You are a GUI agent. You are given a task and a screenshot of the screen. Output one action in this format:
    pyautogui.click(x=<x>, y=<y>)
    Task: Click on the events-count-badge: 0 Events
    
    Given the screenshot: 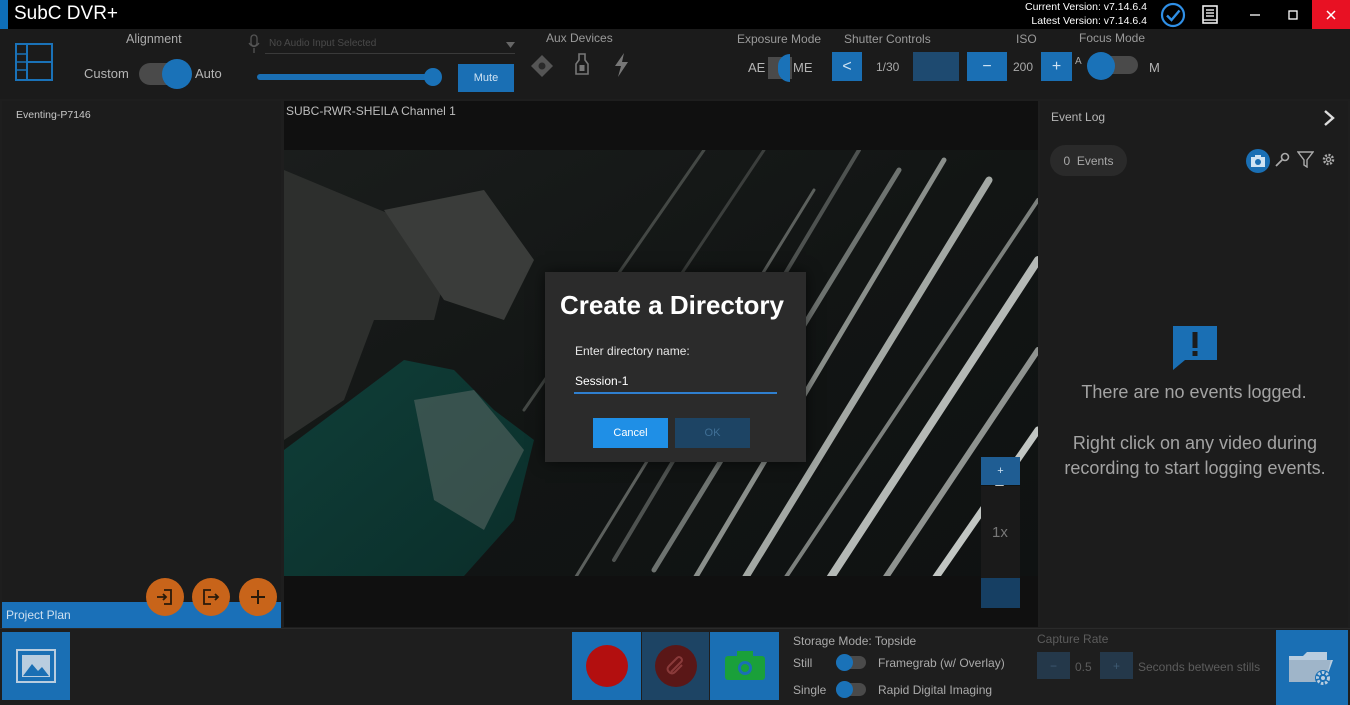 What is the action you would take?
    pyautogui.click(x=1088, y=160)
    